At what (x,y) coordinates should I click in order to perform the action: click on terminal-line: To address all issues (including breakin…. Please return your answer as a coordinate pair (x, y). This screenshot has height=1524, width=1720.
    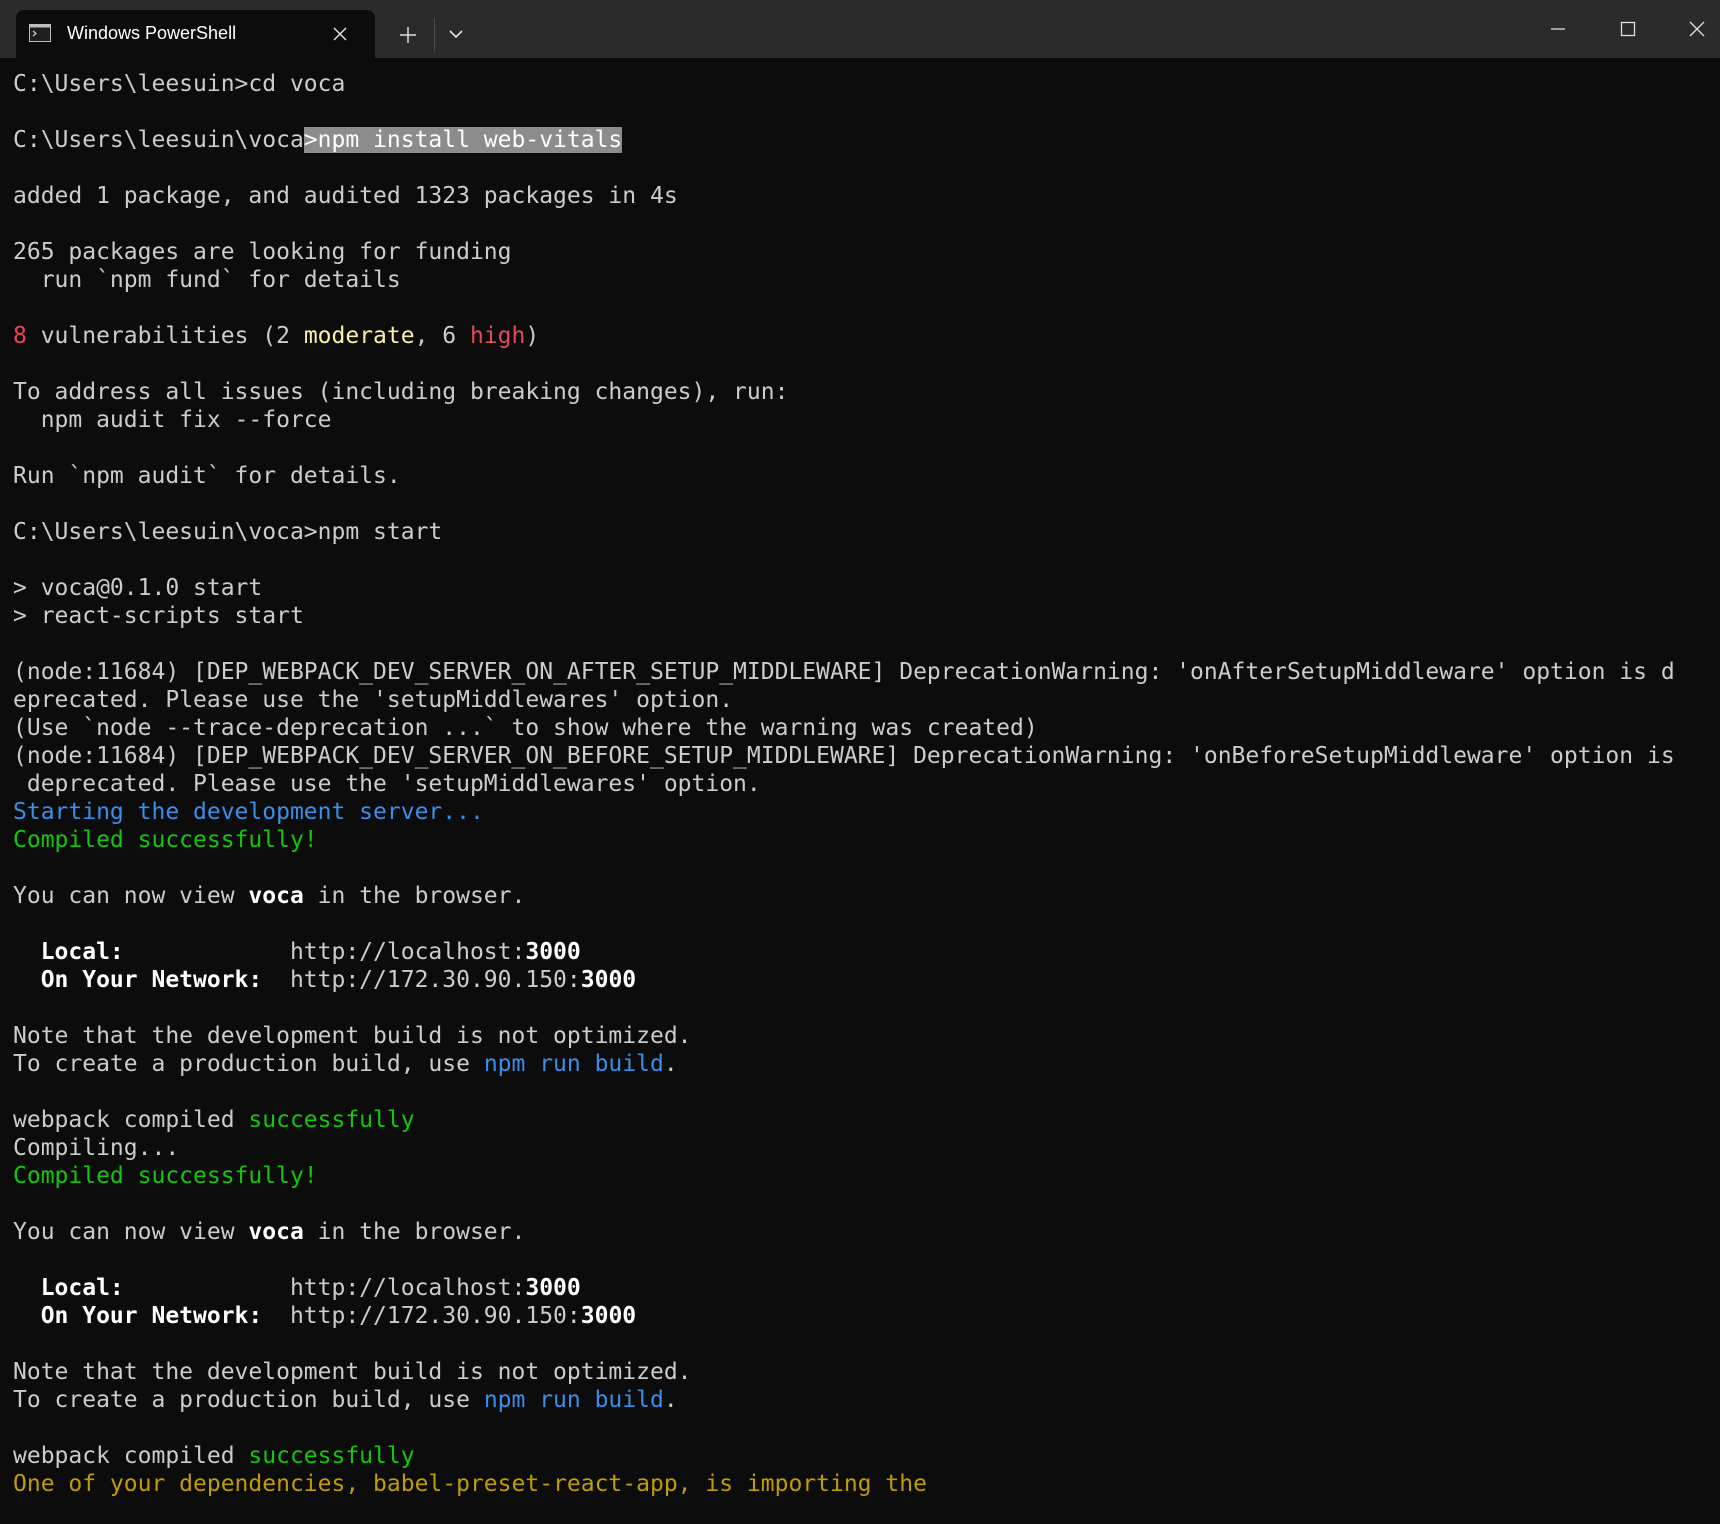
    Looking at the image, I should click on (401, 392).